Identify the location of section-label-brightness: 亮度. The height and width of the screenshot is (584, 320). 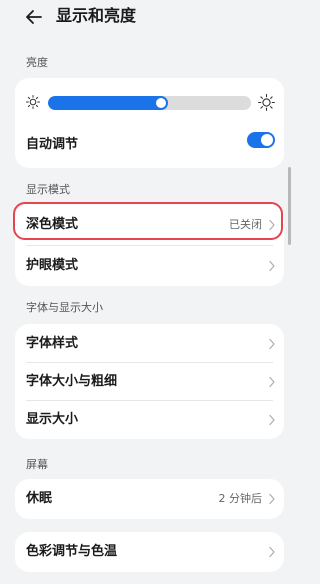
(37, 62).